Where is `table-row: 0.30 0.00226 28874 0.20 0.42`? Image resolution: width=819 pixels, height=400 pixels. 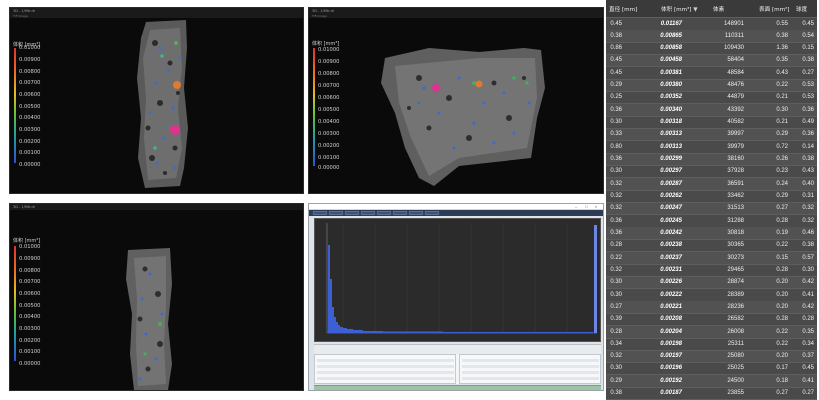
table-row: 0.30 0.00226 28874 0.20 0.42 is located at coordinates (711, 283).